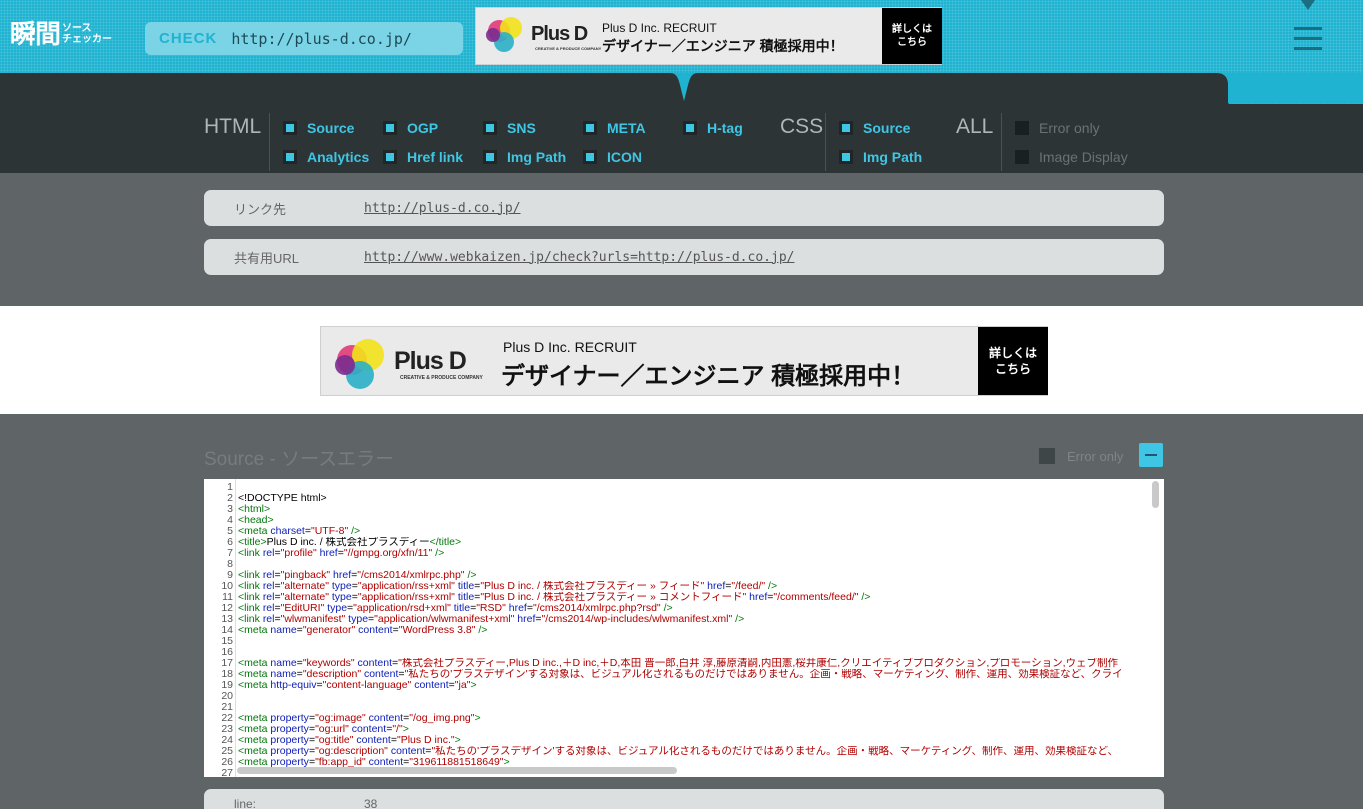 The image size is (1363, 809). I want to click on css-source-checkbox: Source, so click(874, 128).